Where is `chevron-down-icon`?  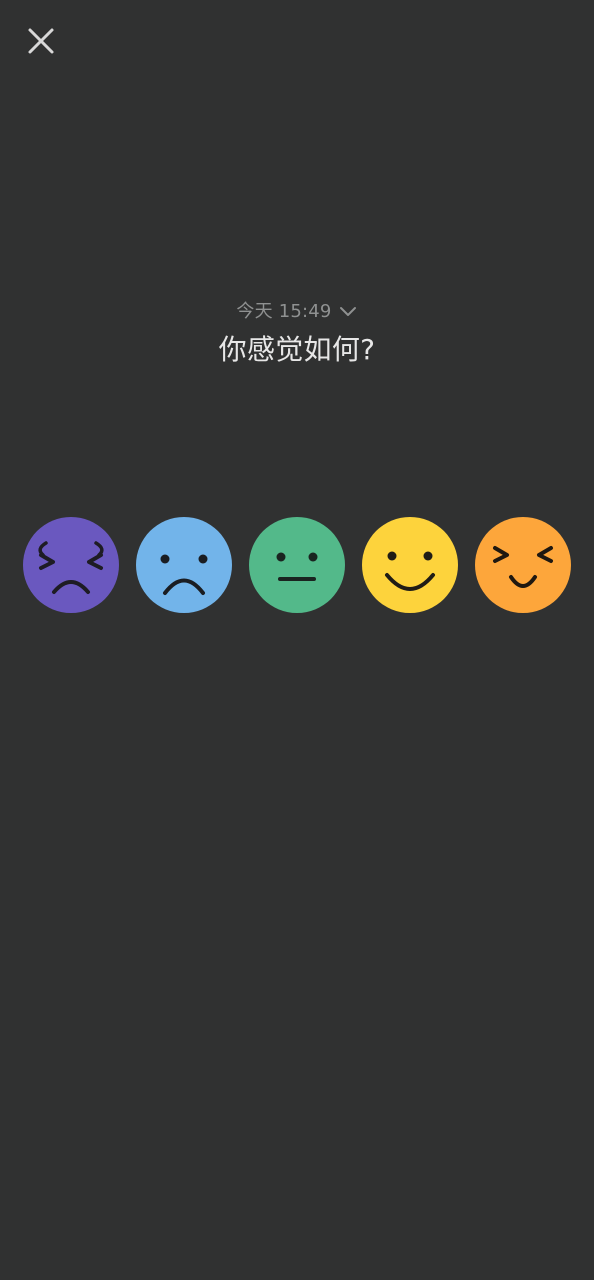 chevron-down-icon is located at coordinates (347, 311).